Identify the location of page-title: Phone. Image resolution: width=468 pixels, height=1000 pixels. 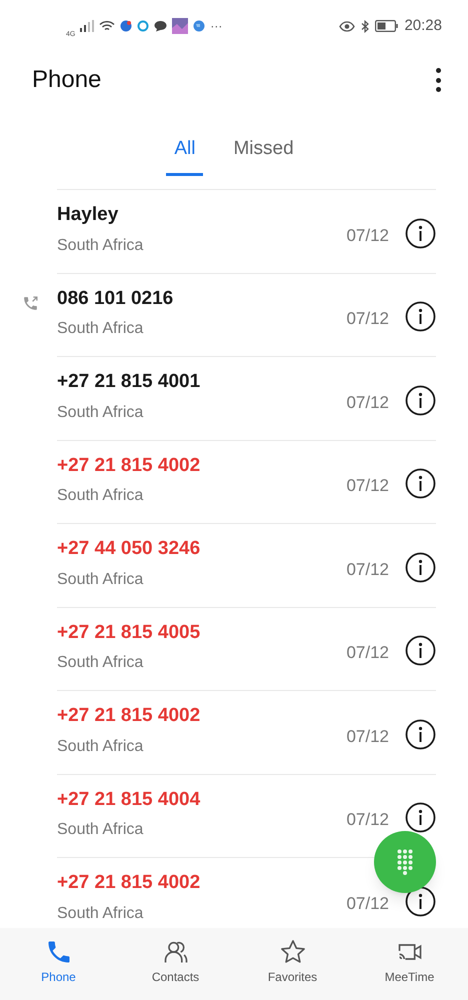
(67, 80).